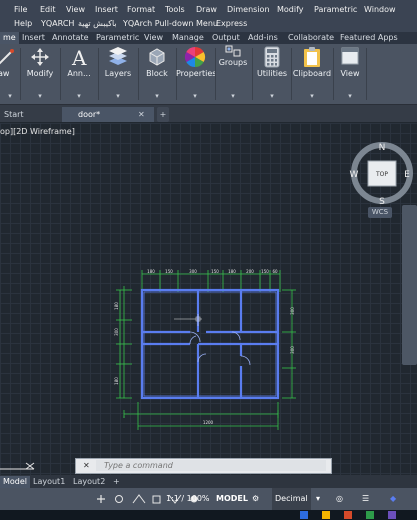 The height and width of the screenshot is (520, 417). I want to click on svg-text: A, so click(79, 57).